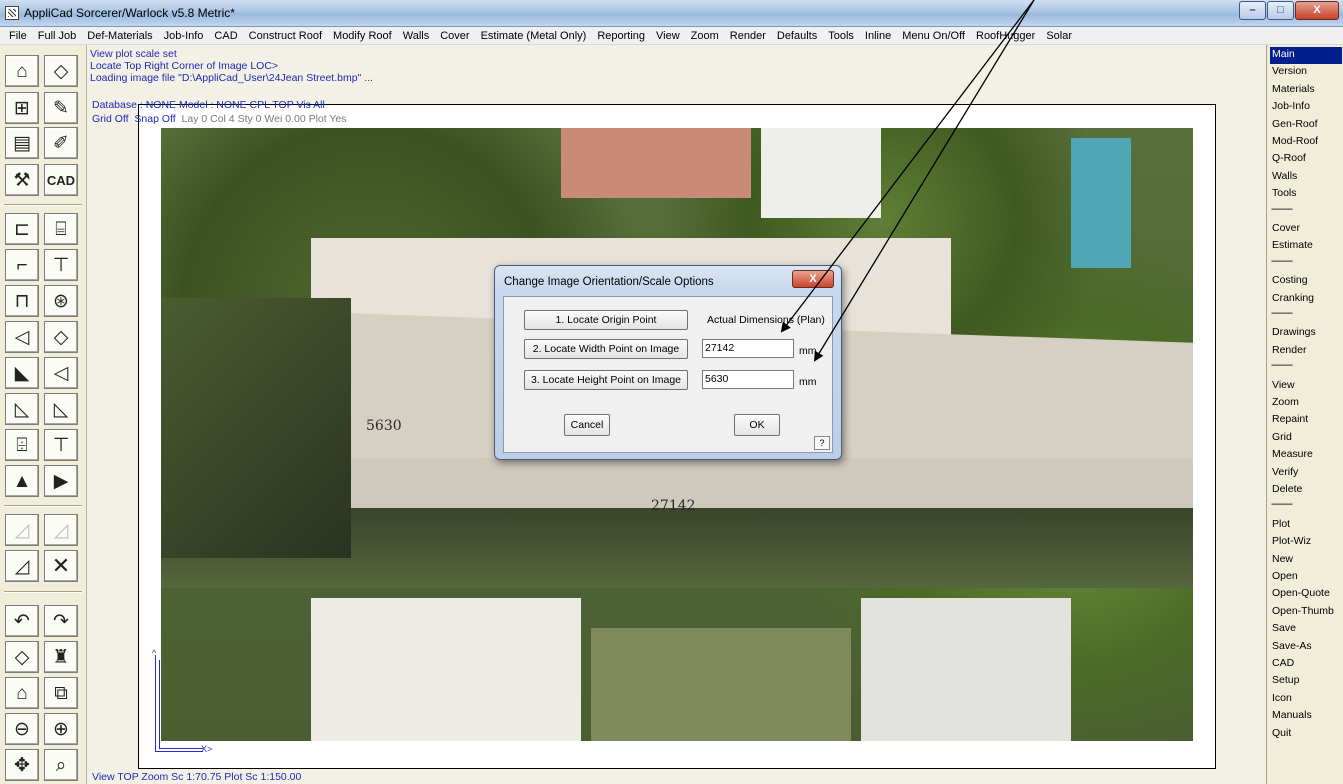 The image size is (1343, 784). Describe the element at coordinates (22, 409) in the screenshot. I see `slope-tool-icon: ◺` at that location.